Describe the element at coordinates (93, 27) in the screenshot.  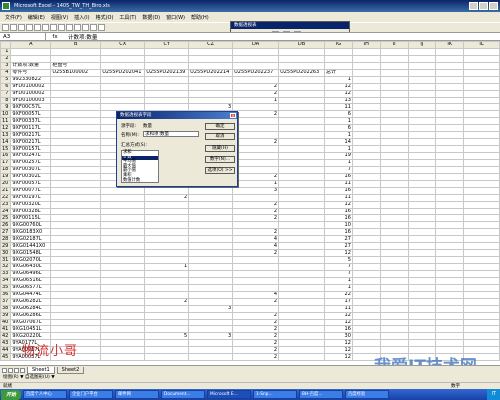
I see `sort-icon` at that location.